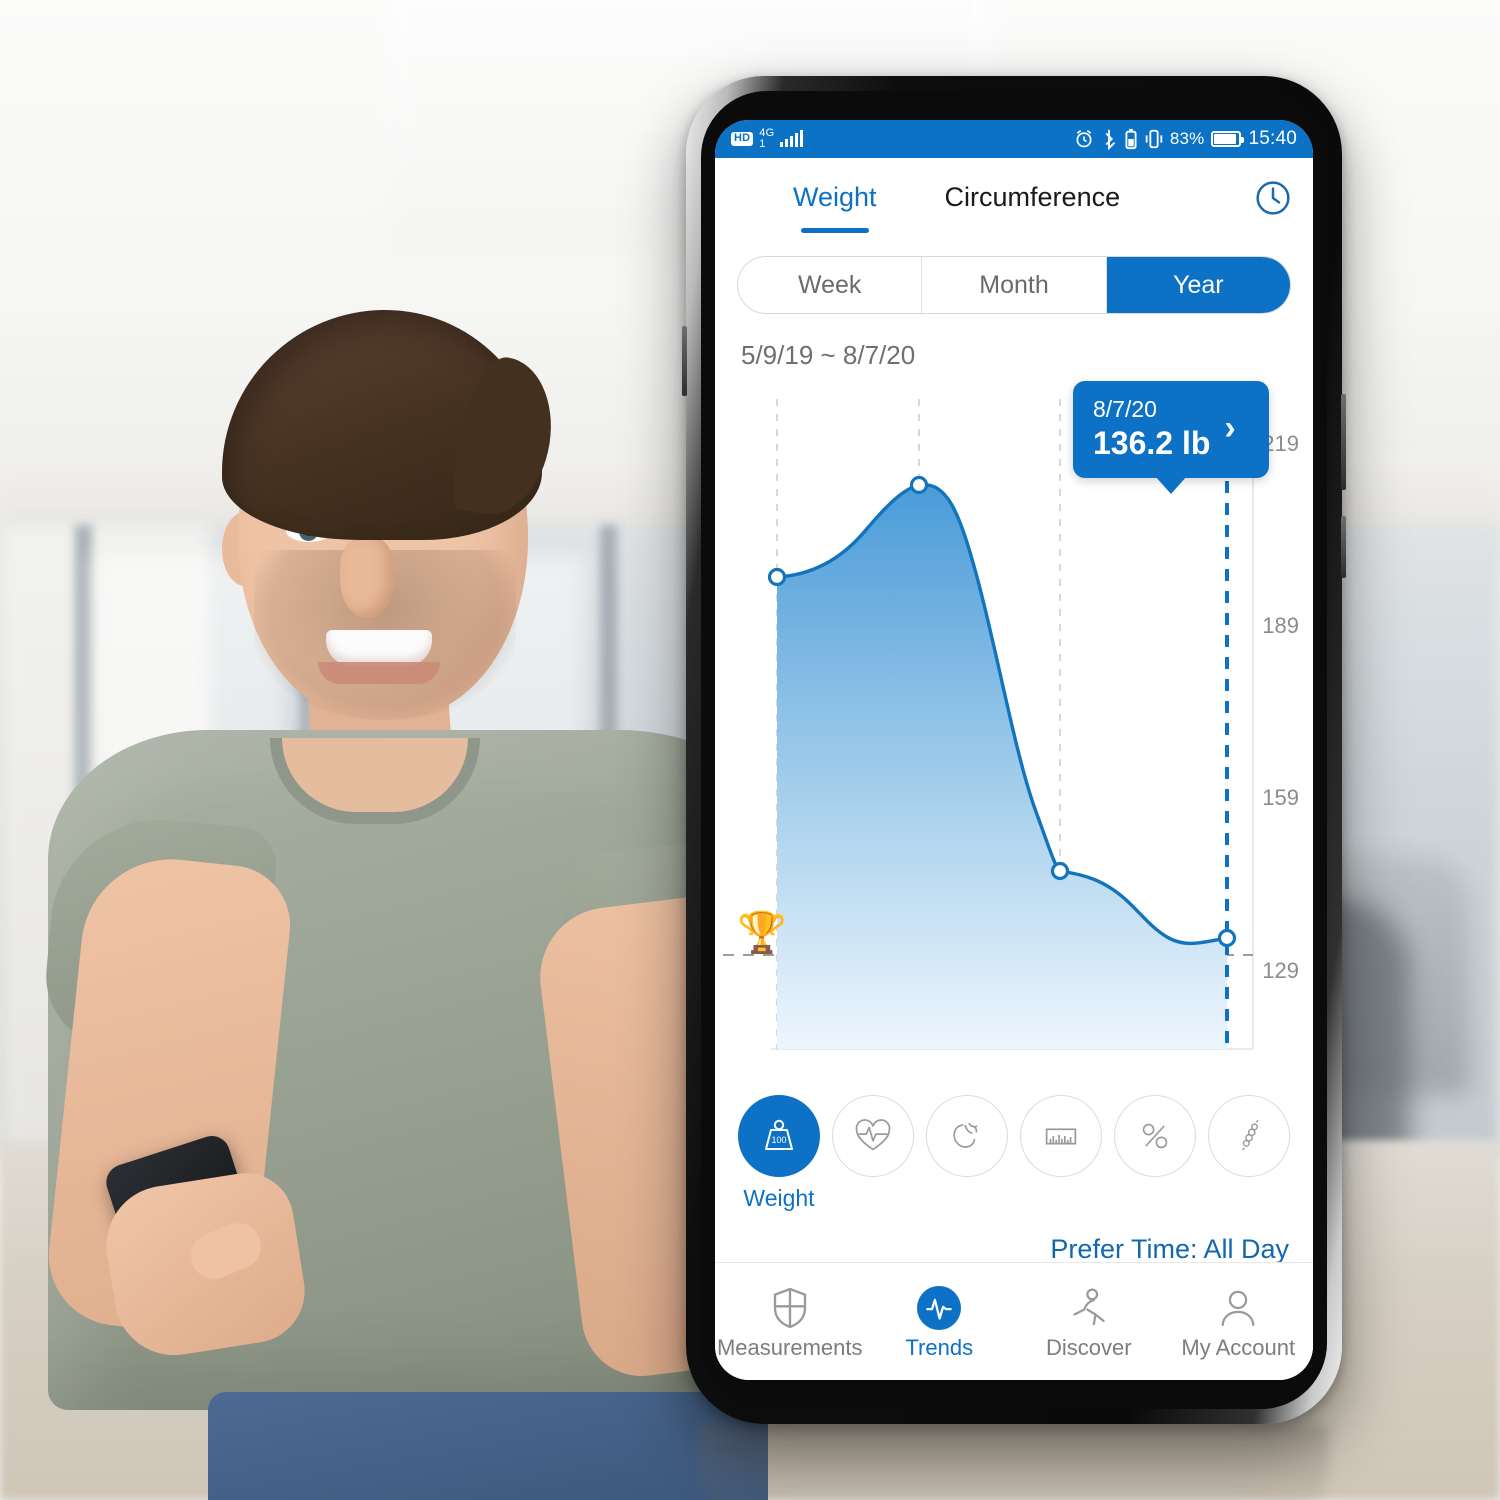  Describe the element at coordinates (1084, 139) in the screenshot. I see `alarm-icon` at that location.